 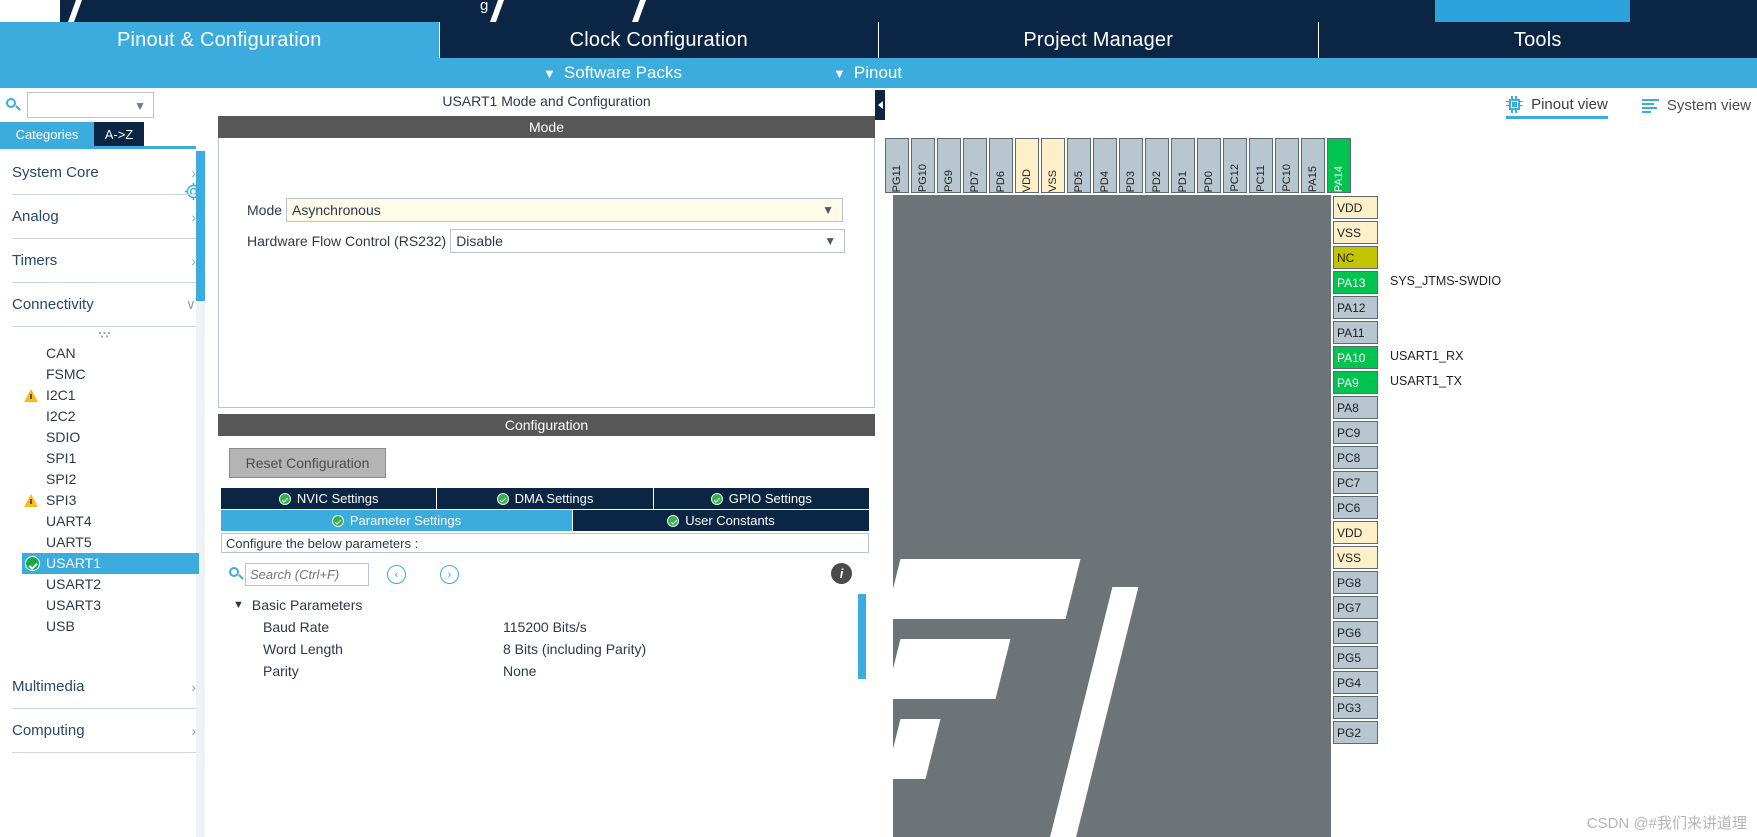 I want to click on pin-right: PC9, so click(x=1355, y=432).